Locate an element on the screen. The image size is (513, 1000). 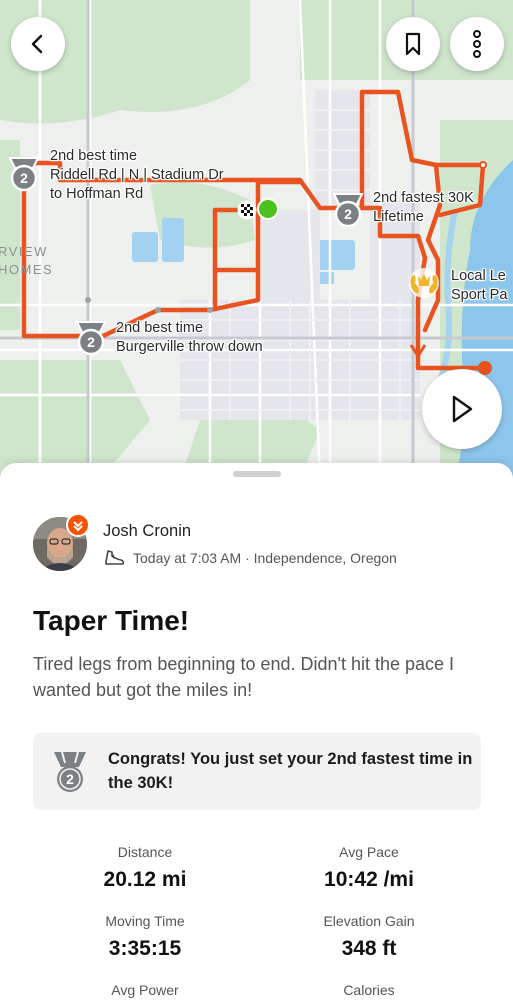
stat-avg-power: Avg Power is located at coordinates (145, 990).